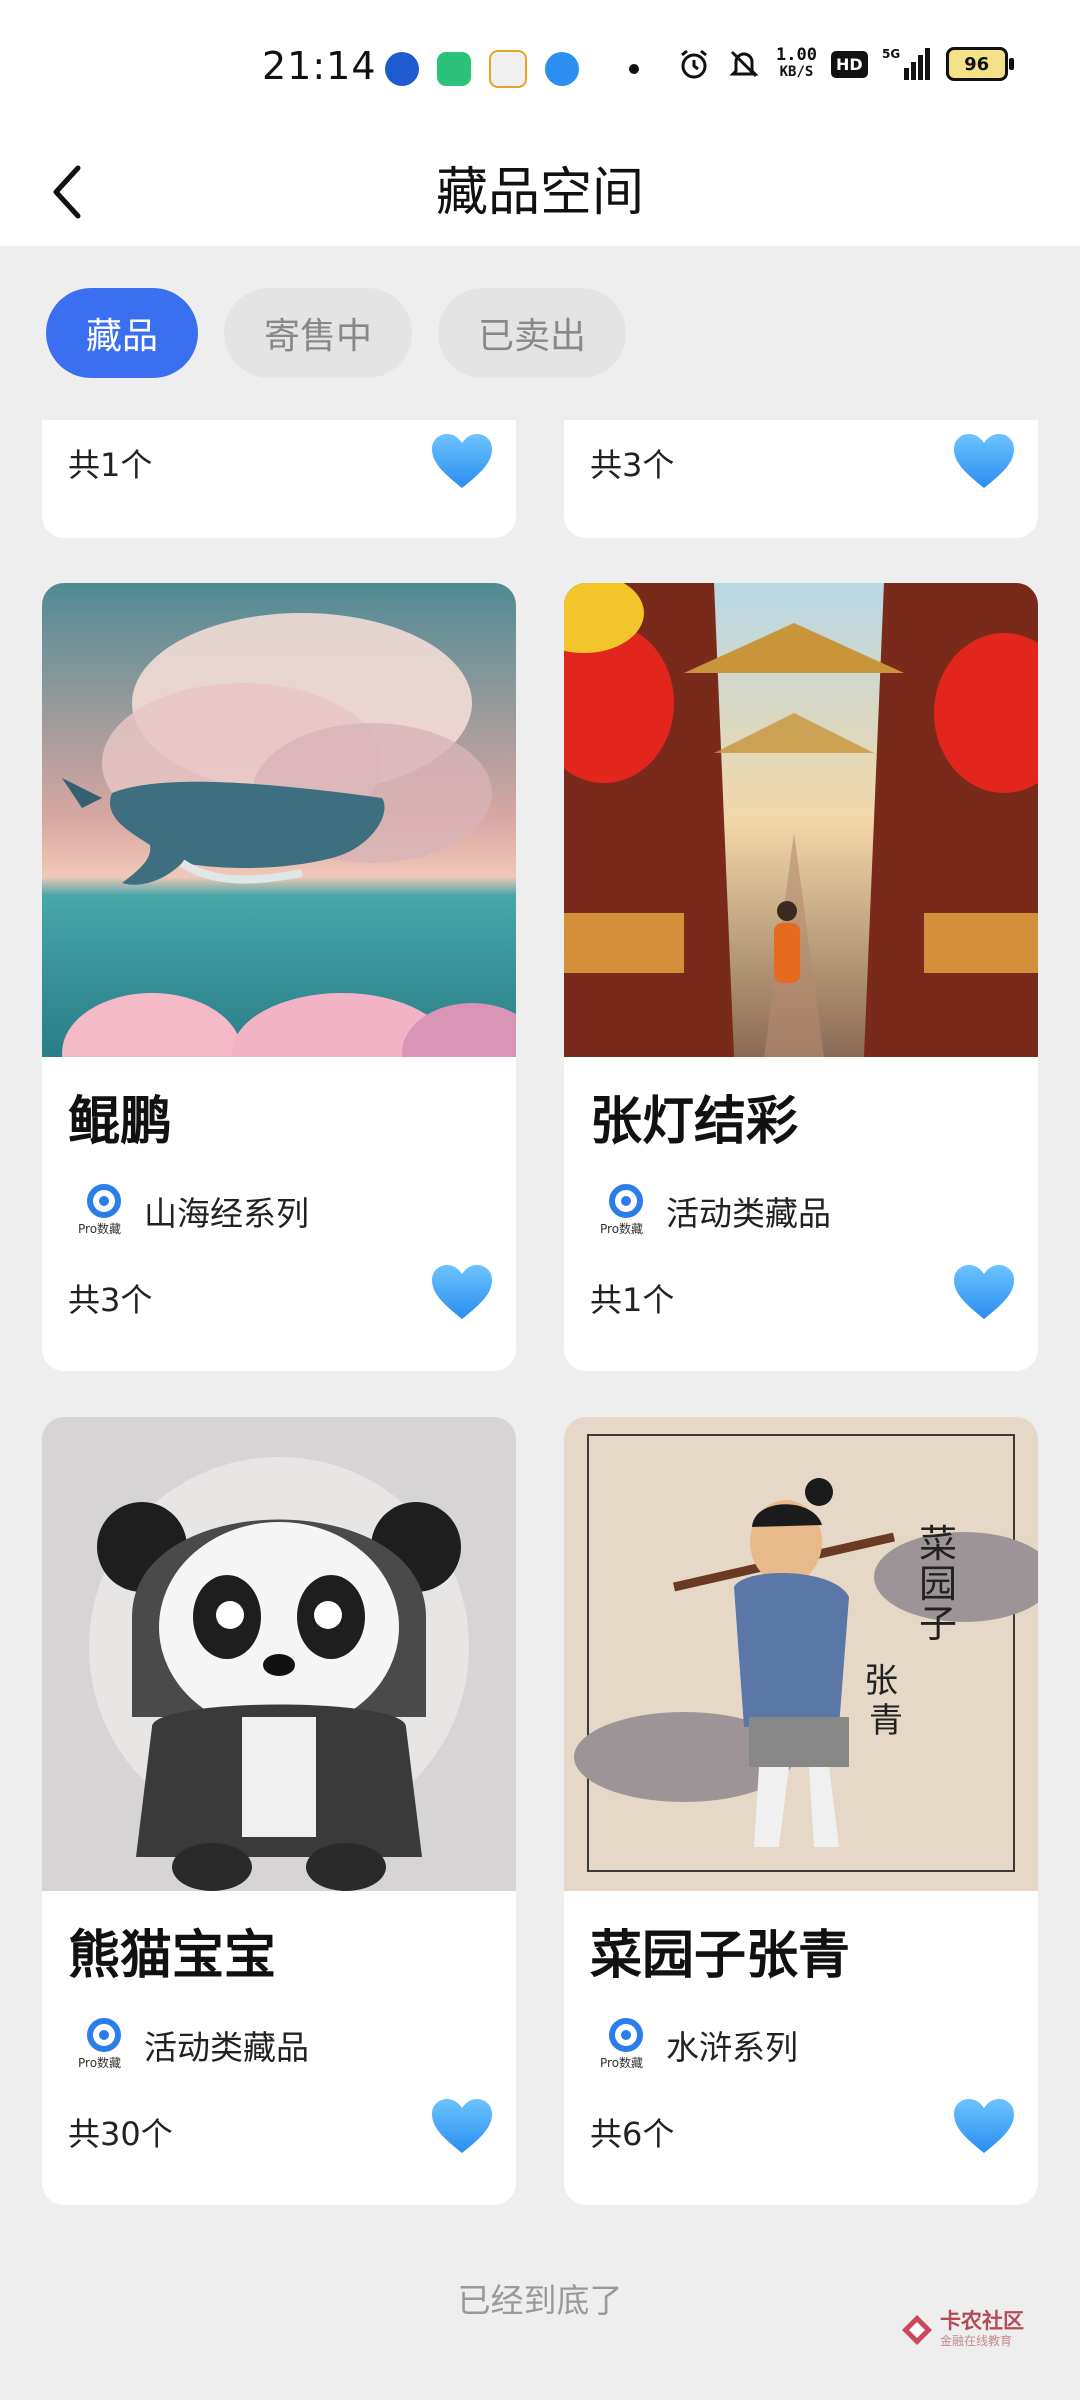  What do you see at coordinates (732, 2047) in the screenshot?
I see `card-series: 水浒系列` at bounding box center [732, 2047].